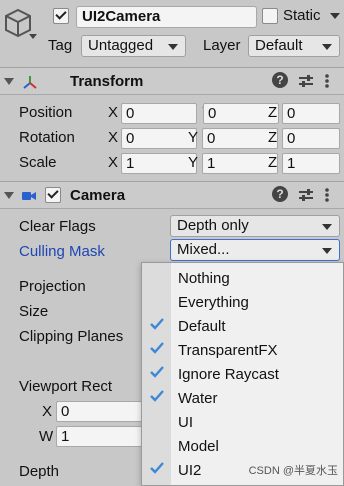 The height and width of the screenshot is (486, 344). Describe the element at coordinates (166, 17) in the screenshot. I see `object-name-field: UI2Camera` at that location.